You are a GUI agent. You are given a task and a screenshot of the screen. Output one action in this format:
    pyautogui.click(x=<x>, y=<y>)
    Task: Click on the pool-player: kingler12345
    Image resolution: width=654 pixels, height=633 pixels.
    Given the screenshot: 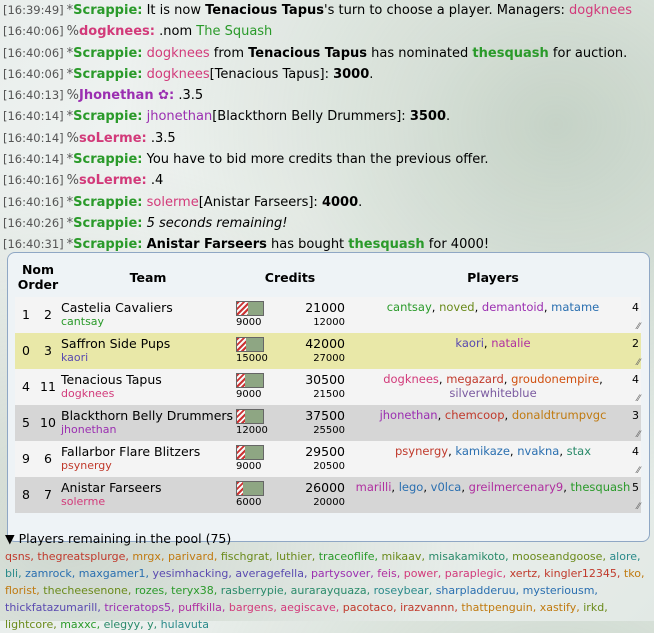 What is the action you would take?
    pyautogui.click(x=580, y=573)
    